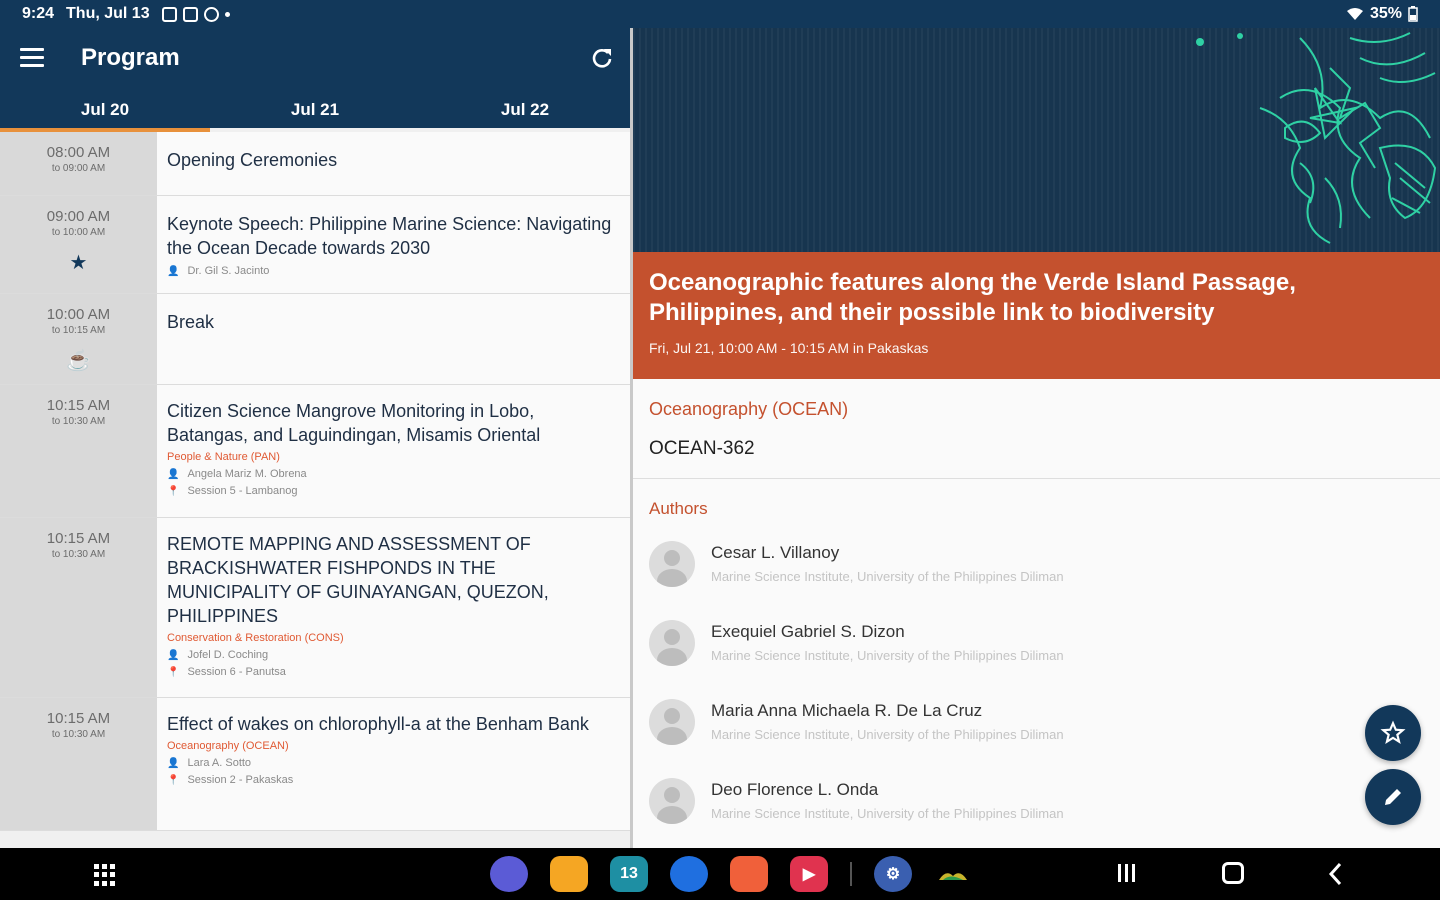 The width and height of the screenshot is (1440, 900). What do you see at coordinates (678, 508) in the screenshot?
I see `authors-heading: Authors` at bounding box center [678, 508].